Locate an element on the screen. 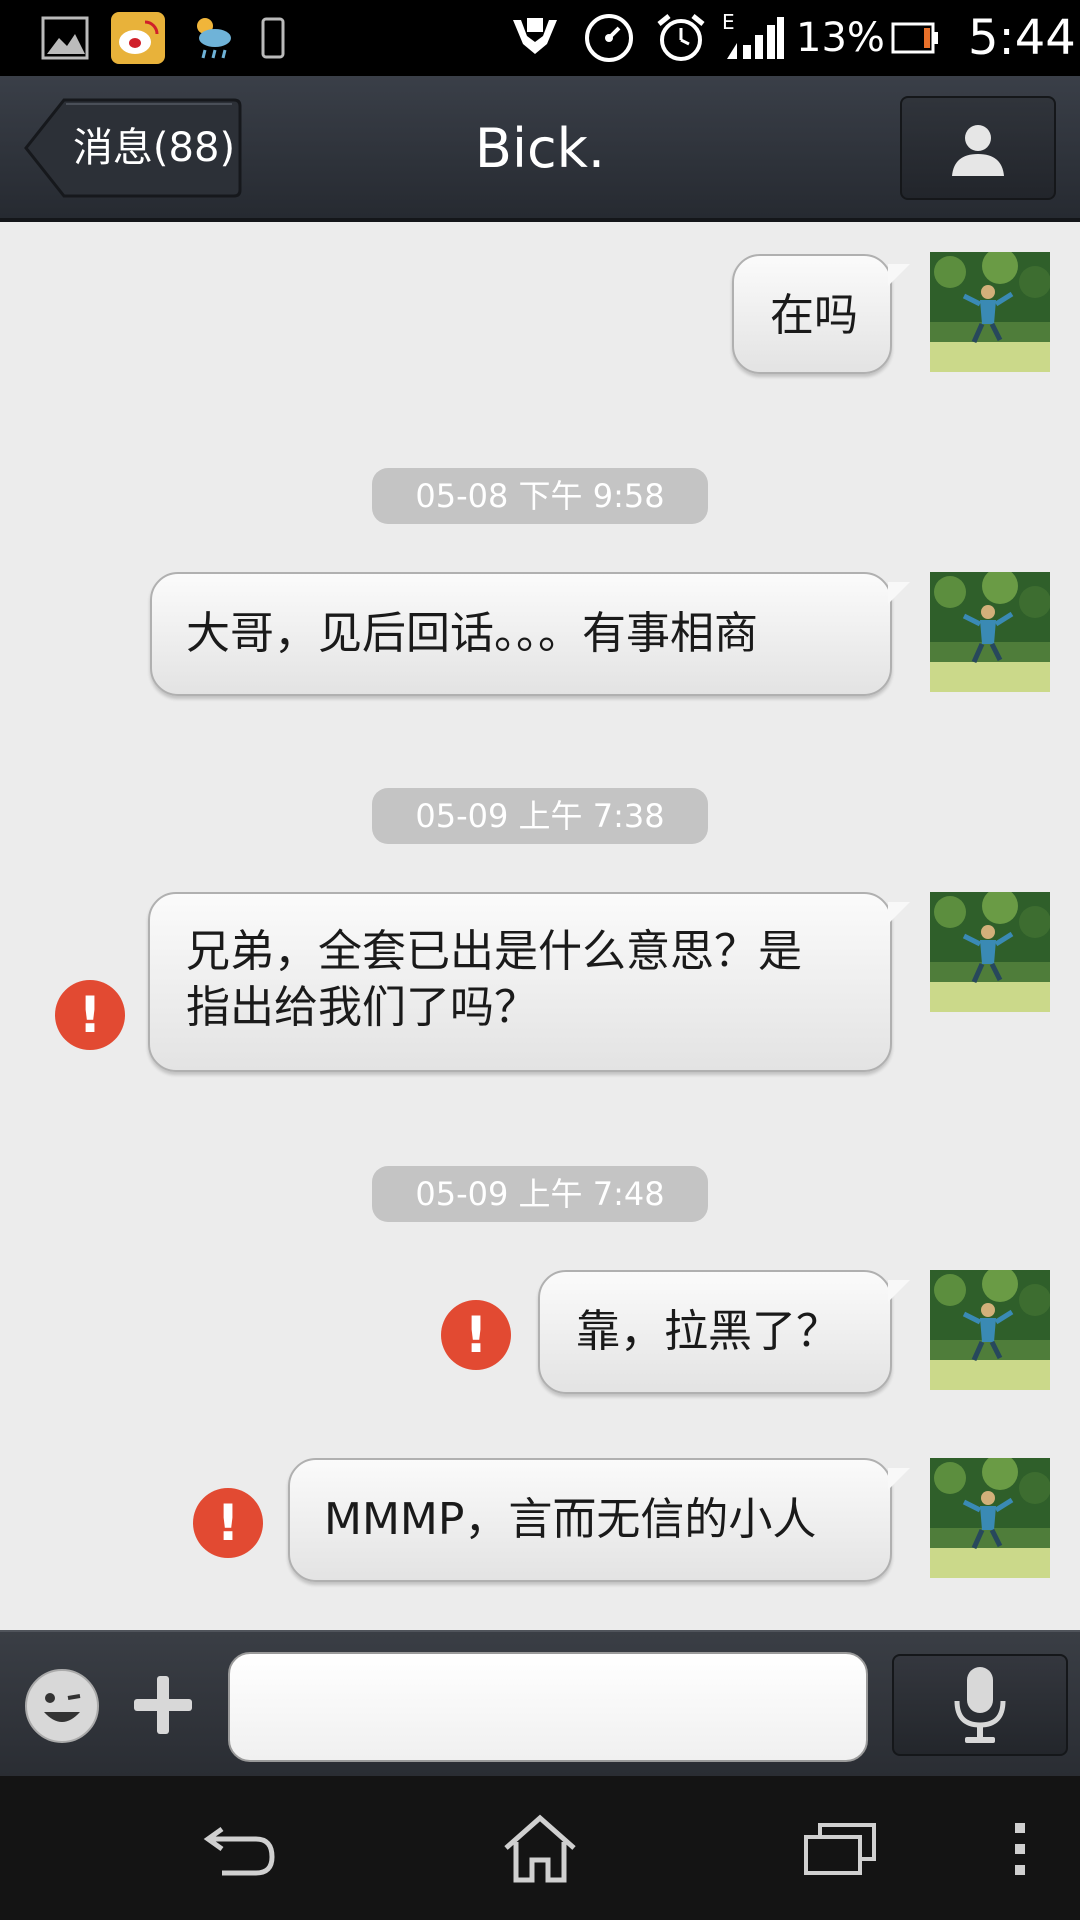  more-icon is located at coordinates (1020, 1849).